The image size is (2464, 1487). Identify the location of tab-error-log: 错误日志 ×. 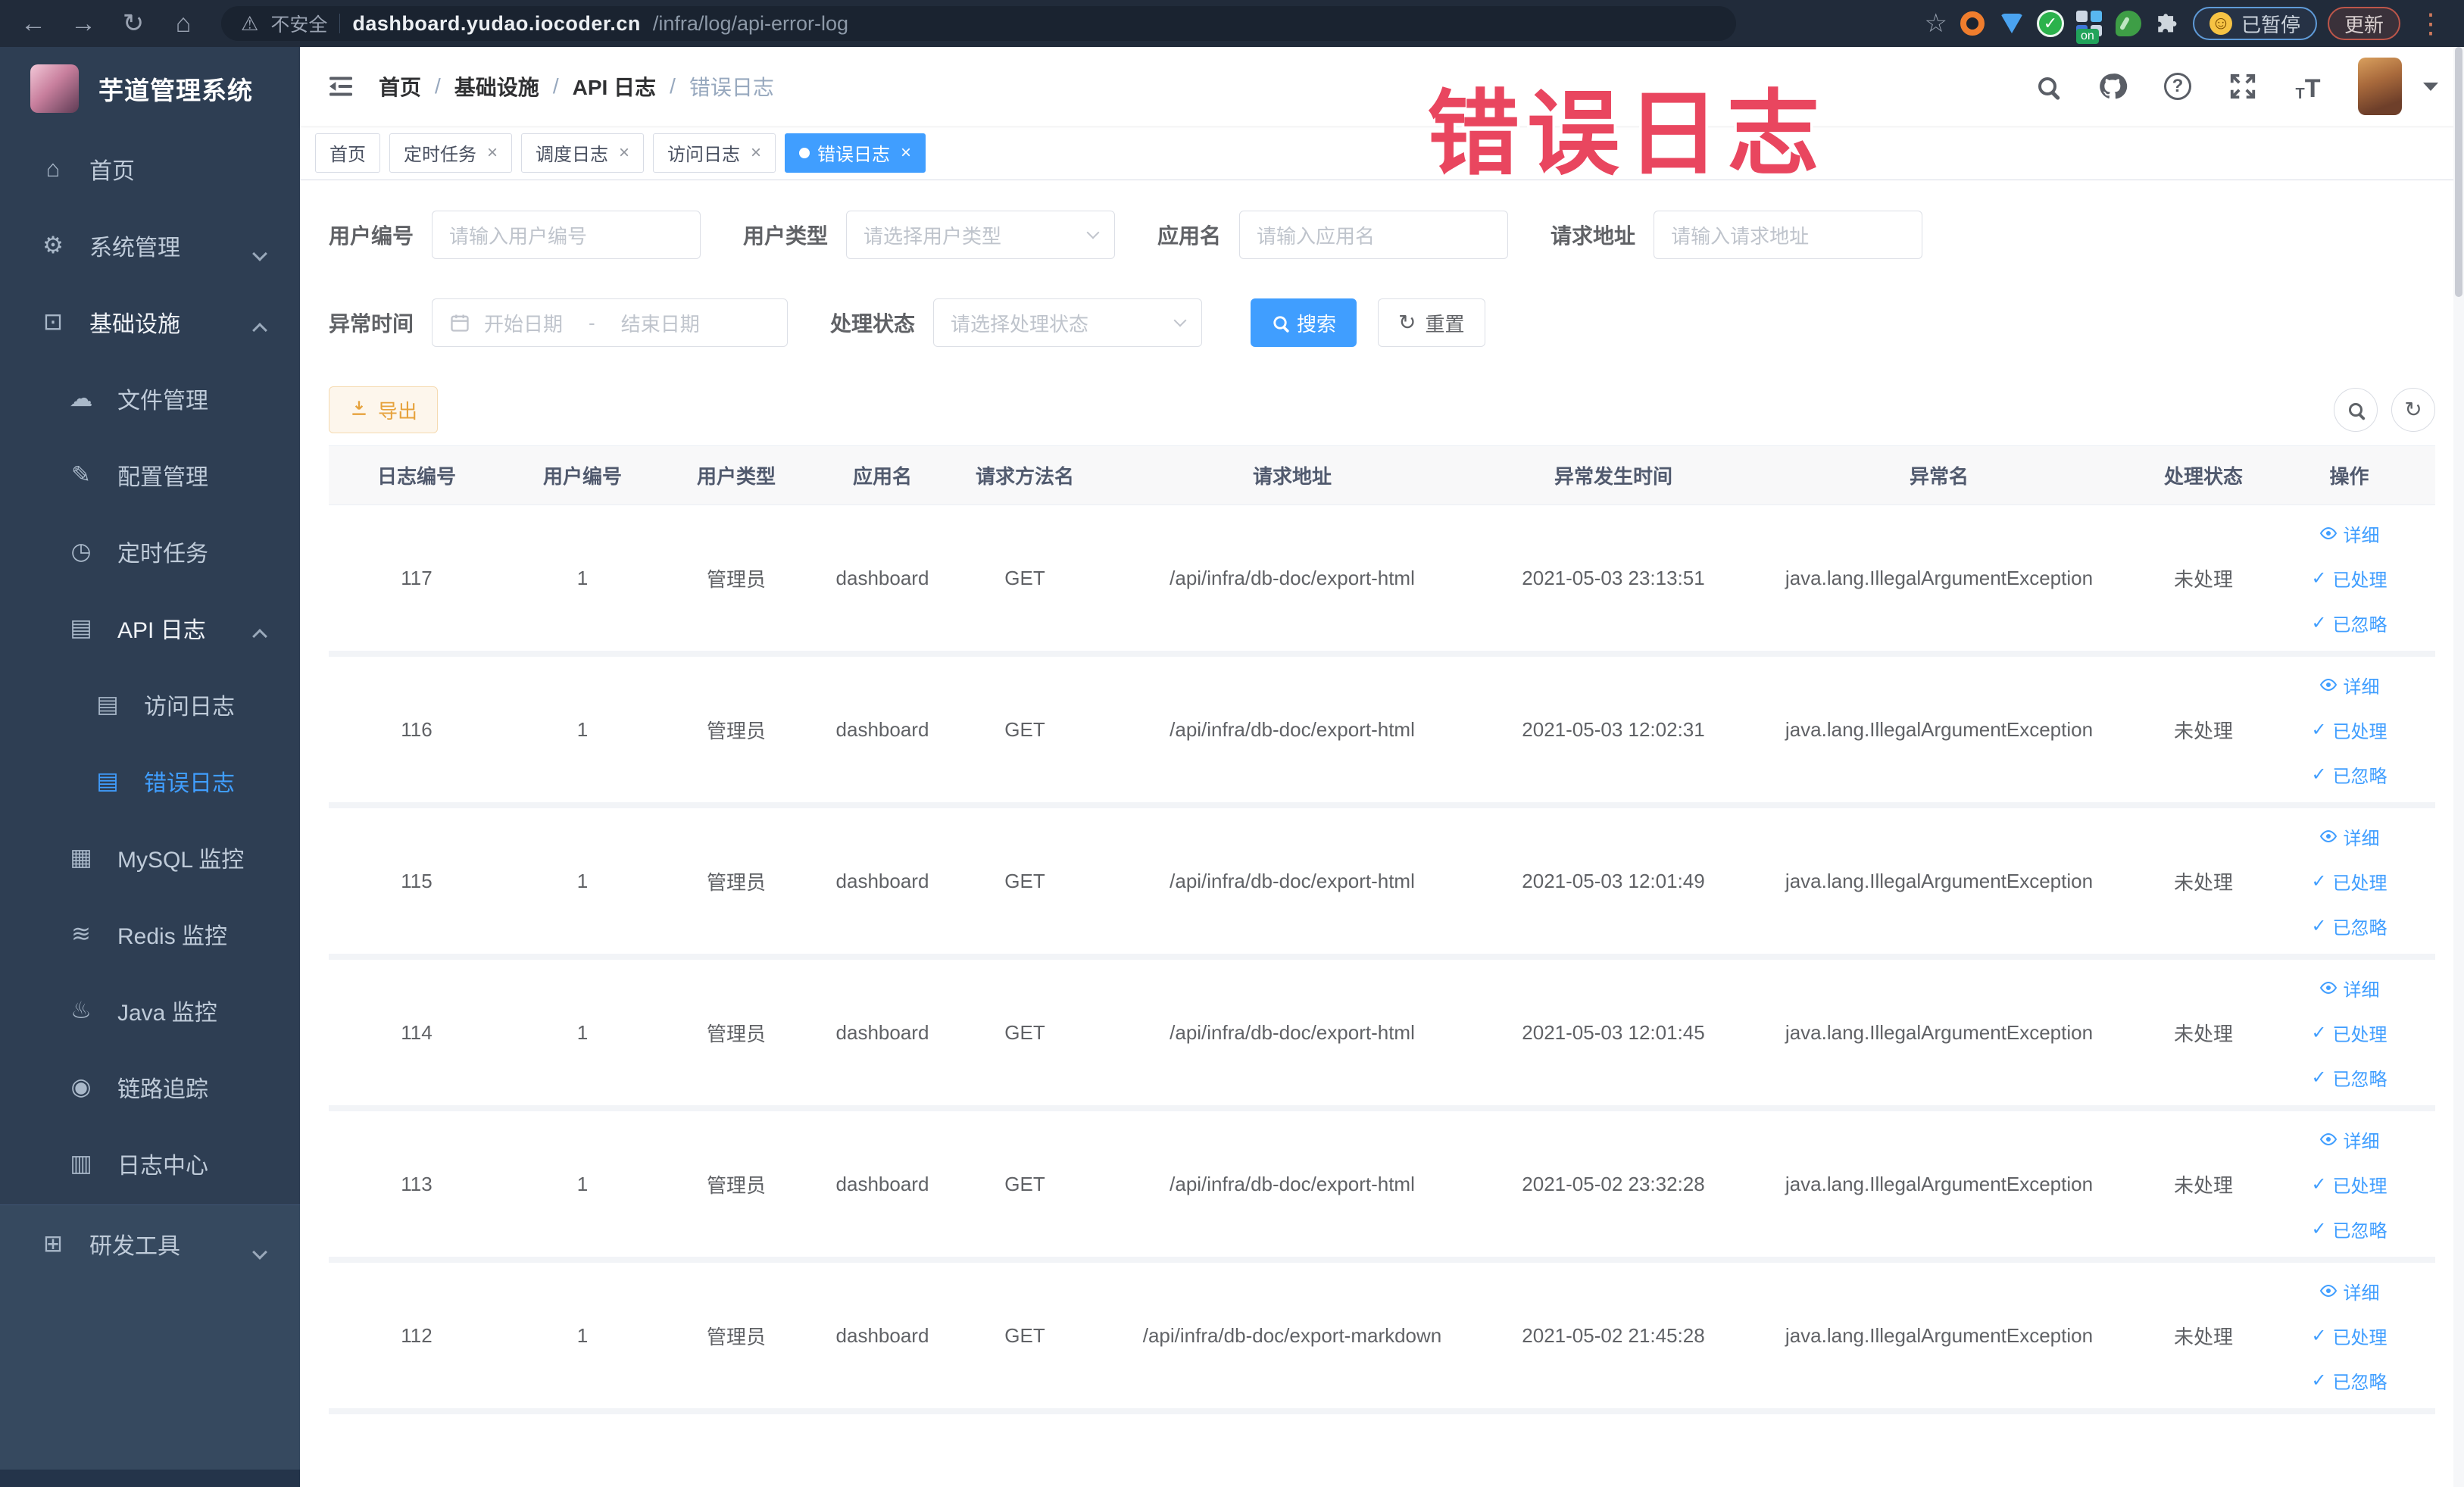
(855, 153).